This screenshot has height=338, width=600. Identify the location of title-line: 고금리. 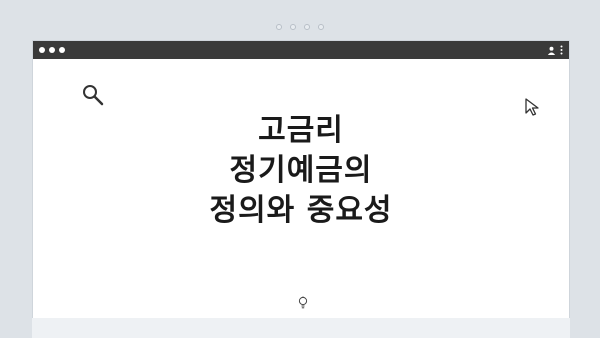
(301, 130).